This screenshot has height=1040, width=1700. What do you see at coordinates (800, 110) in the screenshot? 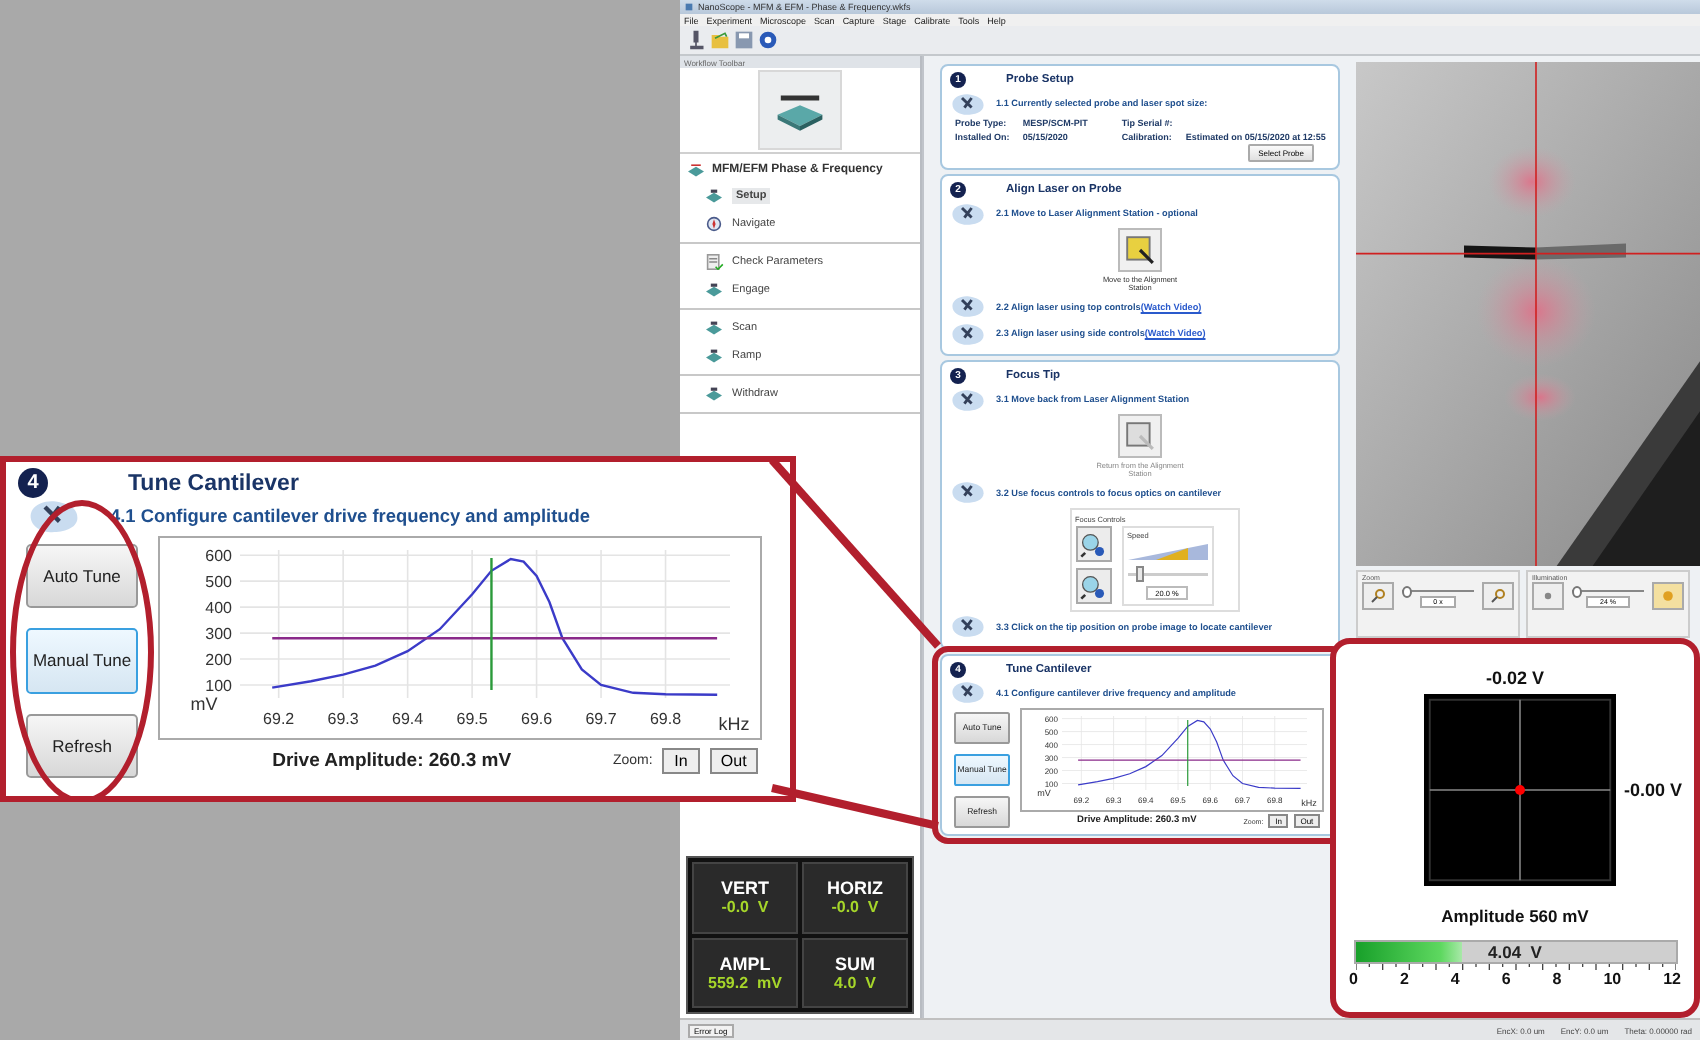
I see `stage-tile` at bounding box center [800, 110].